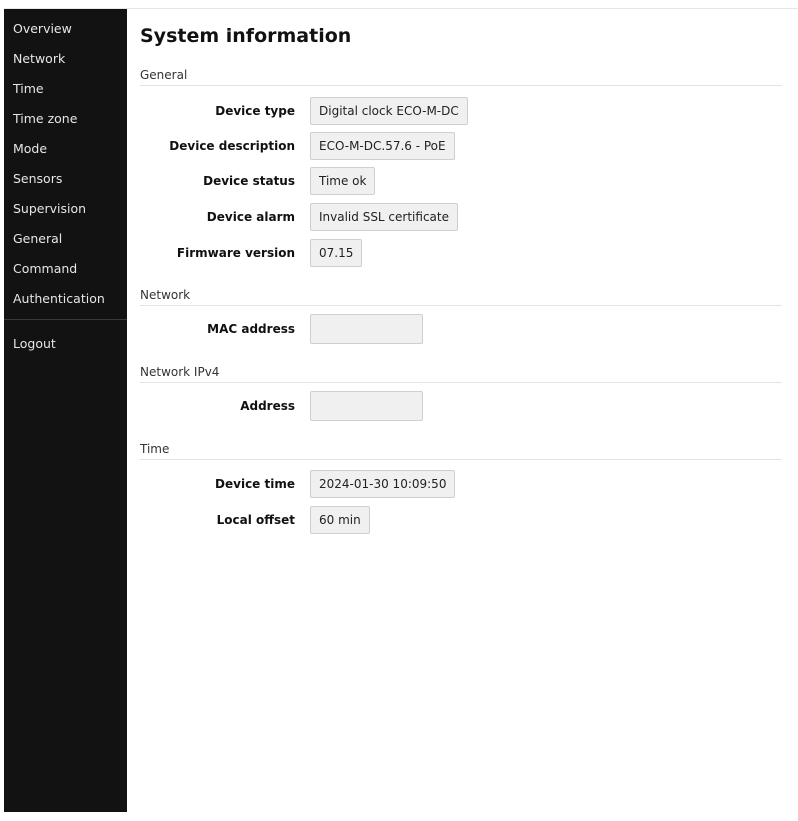 The image size is (798, 821). What do you see at coordinates (65, 149) in the screenshot?
I see `sidebar-item-mode: Mode` at bounding box center [65, 149].